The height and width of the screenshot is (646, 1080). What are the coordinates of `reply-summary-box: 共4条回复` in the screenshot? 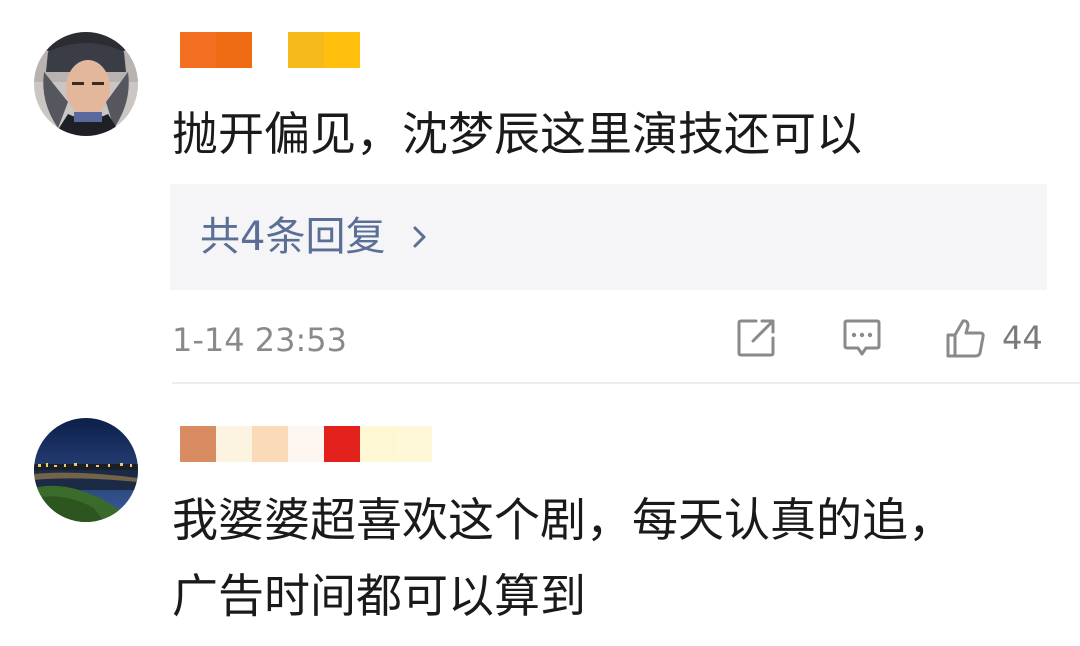 It's located at (608, 237).